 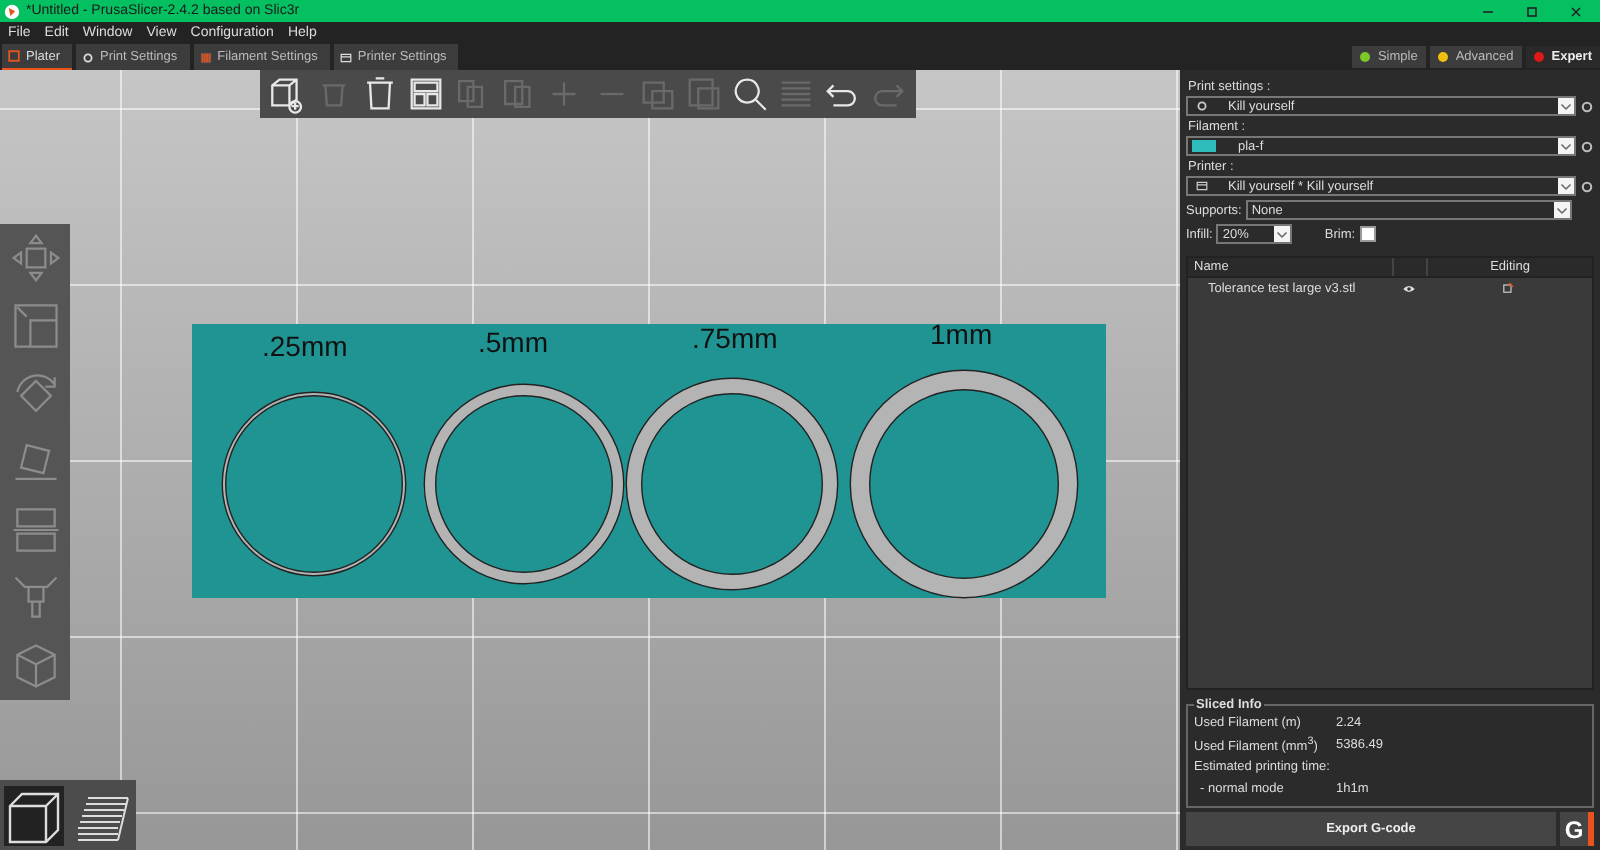 What do you see at coordinates (1576, 11) in the screenshot?
I see `close-icon` at bounding box center [1576, 11].